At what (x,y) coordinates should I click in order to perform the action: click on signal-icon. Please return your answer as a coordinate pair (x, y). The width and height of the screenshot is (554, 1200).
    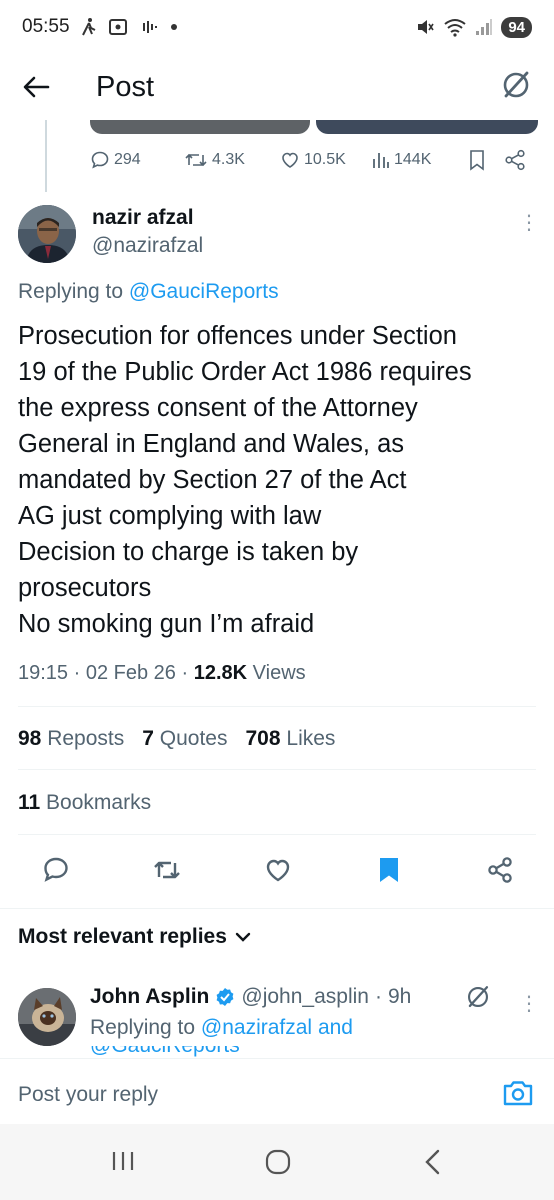
    Looking at the image, I should click on (484, 27).